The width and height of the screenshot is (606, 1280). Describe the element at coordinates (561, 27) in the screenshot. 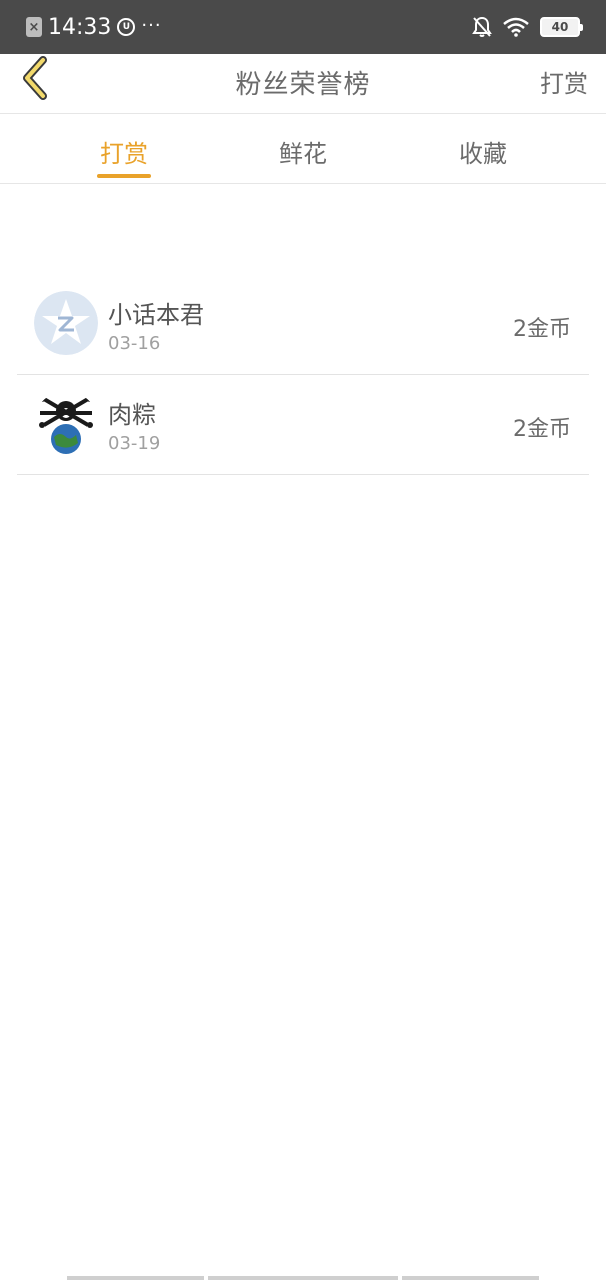

I see `battery-icon: 40` at that location.